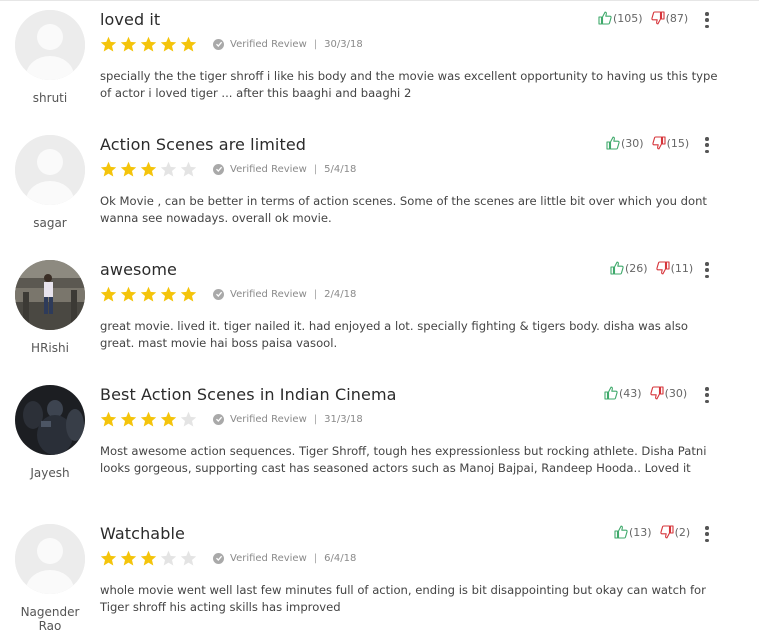 The width and height of the screenshot is (759, 643). What do you see at coordinates (651, 268) in the screenshot?
I see `vote-group: (26) (11)` at bounding box center [651, 268].